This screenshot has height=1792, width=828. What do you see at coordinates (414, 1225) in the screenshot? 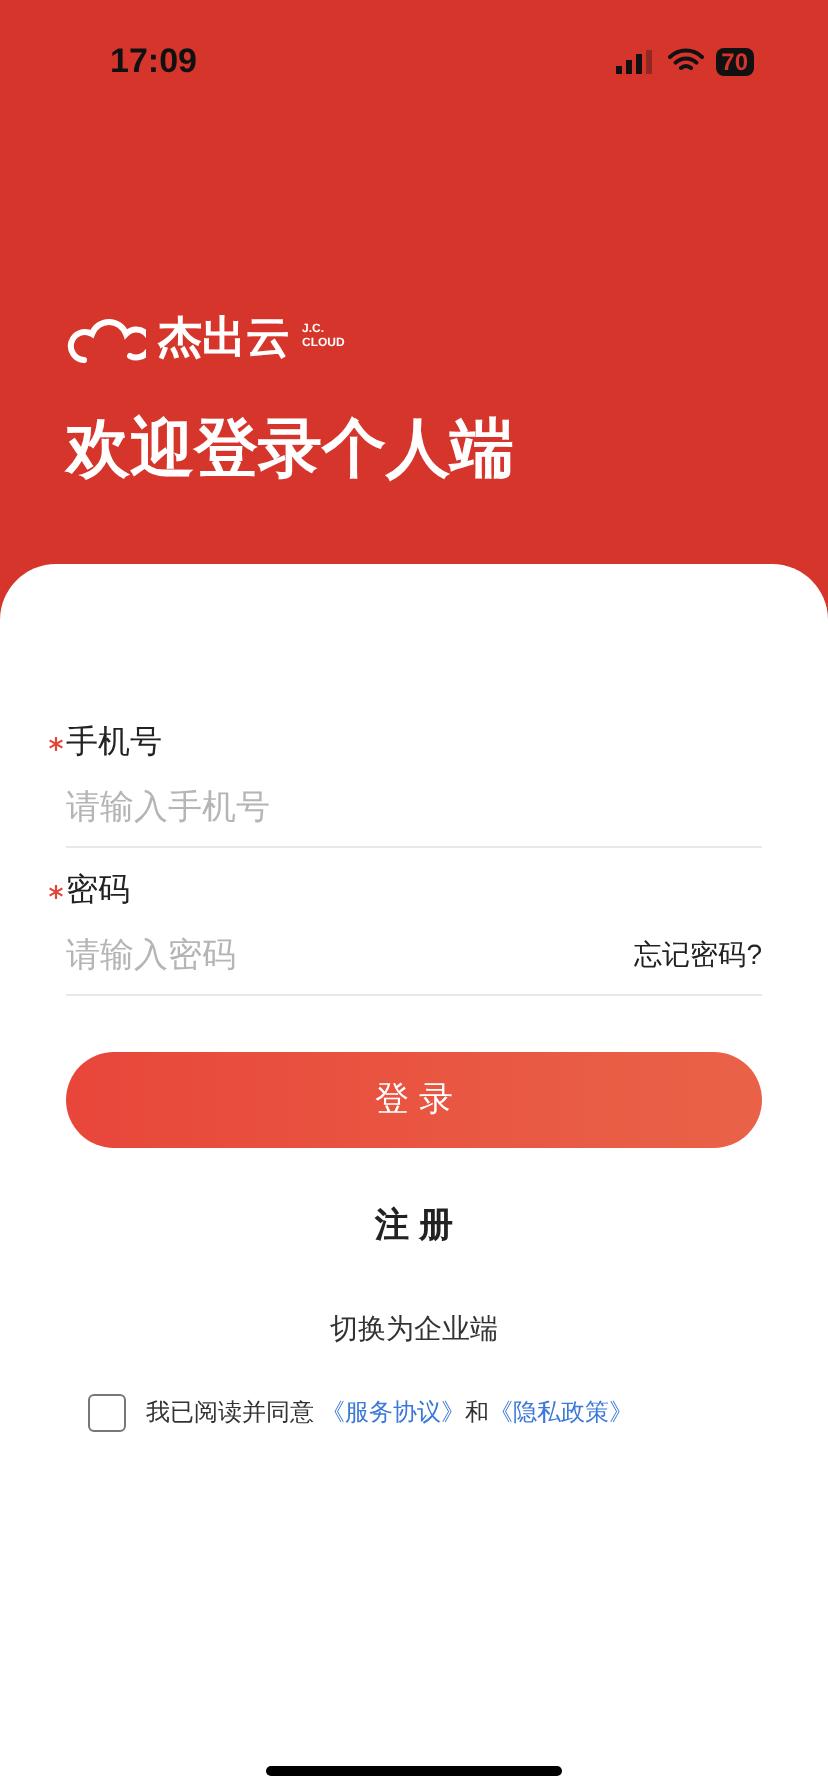
I see `register-button: 注 册` at bounding box center [414, 1225].